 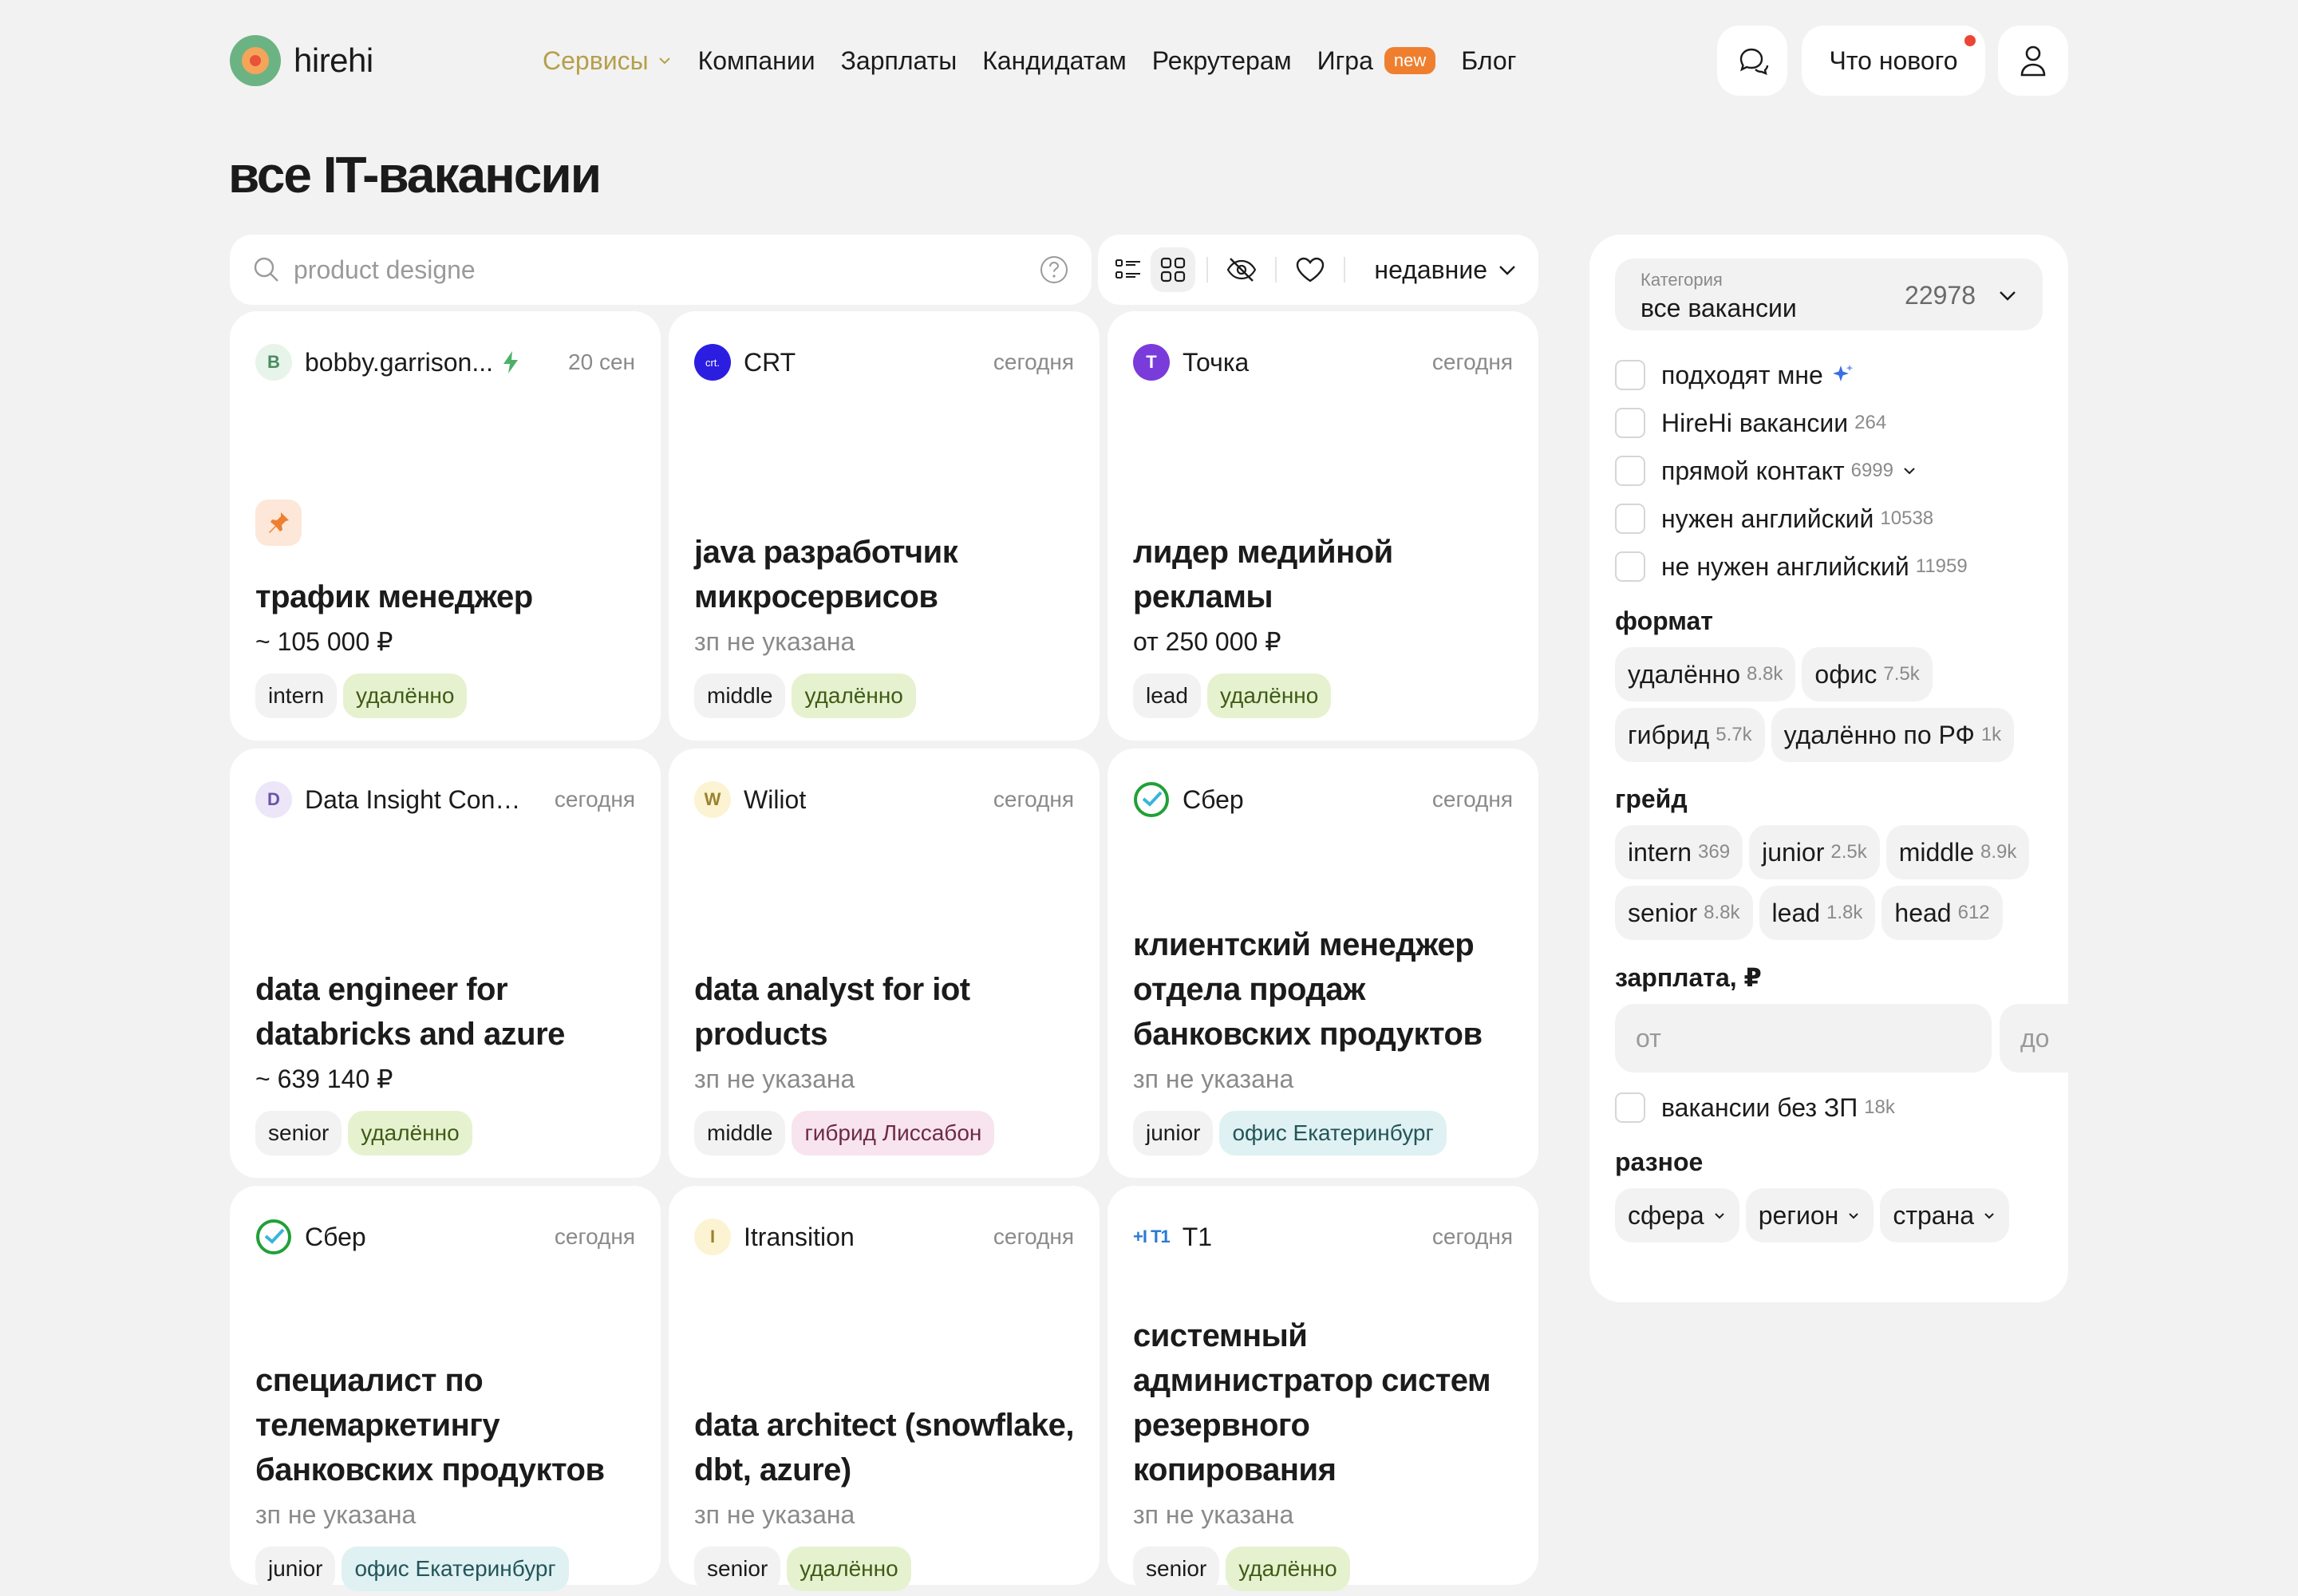 I want to click on favorites-button, so click(x=1310, y=269).